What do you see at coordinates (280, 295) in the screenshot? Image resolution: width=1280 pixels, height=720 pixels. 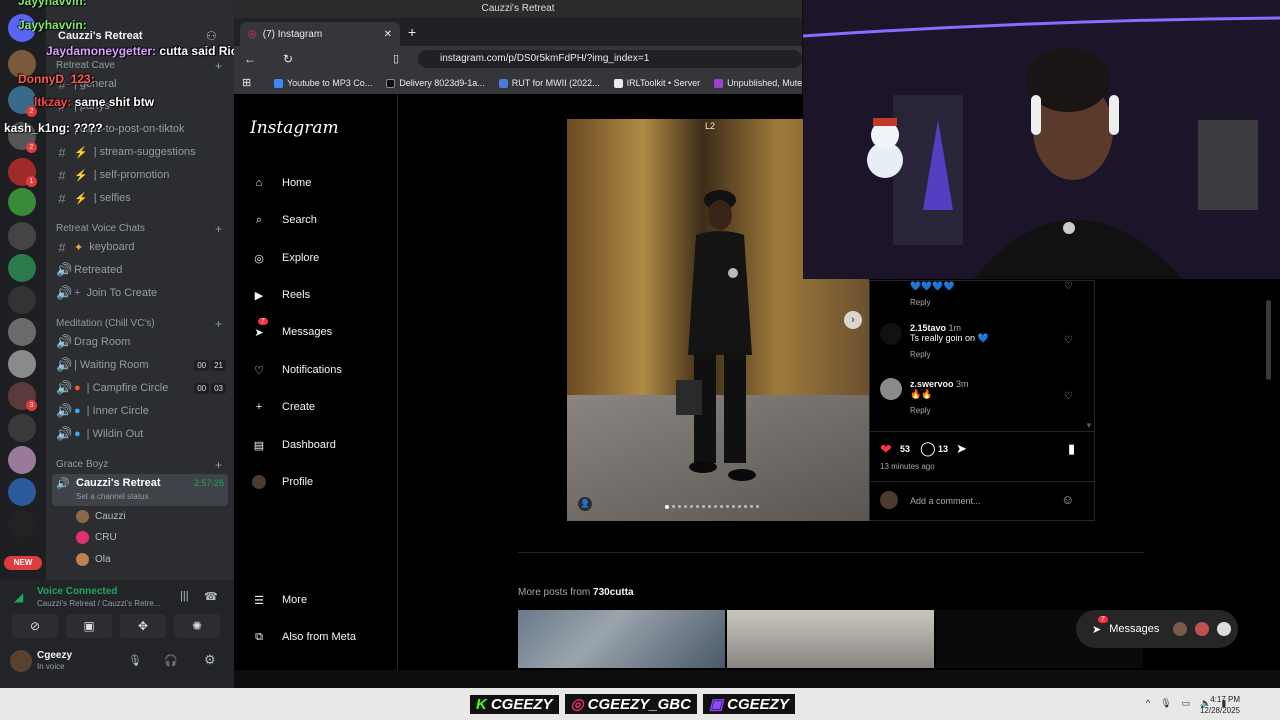 I see `nav-reels: ▶ Reels` at bounding box center [280, 295].